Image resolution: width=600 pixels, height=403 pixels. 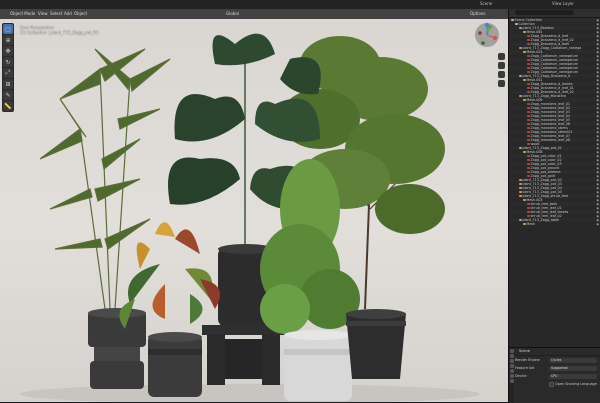 What do you see at coordinates (525, 368) in the screenshot?
I see `feature-set-label: Feature Set` at bounding box center [525, 368].